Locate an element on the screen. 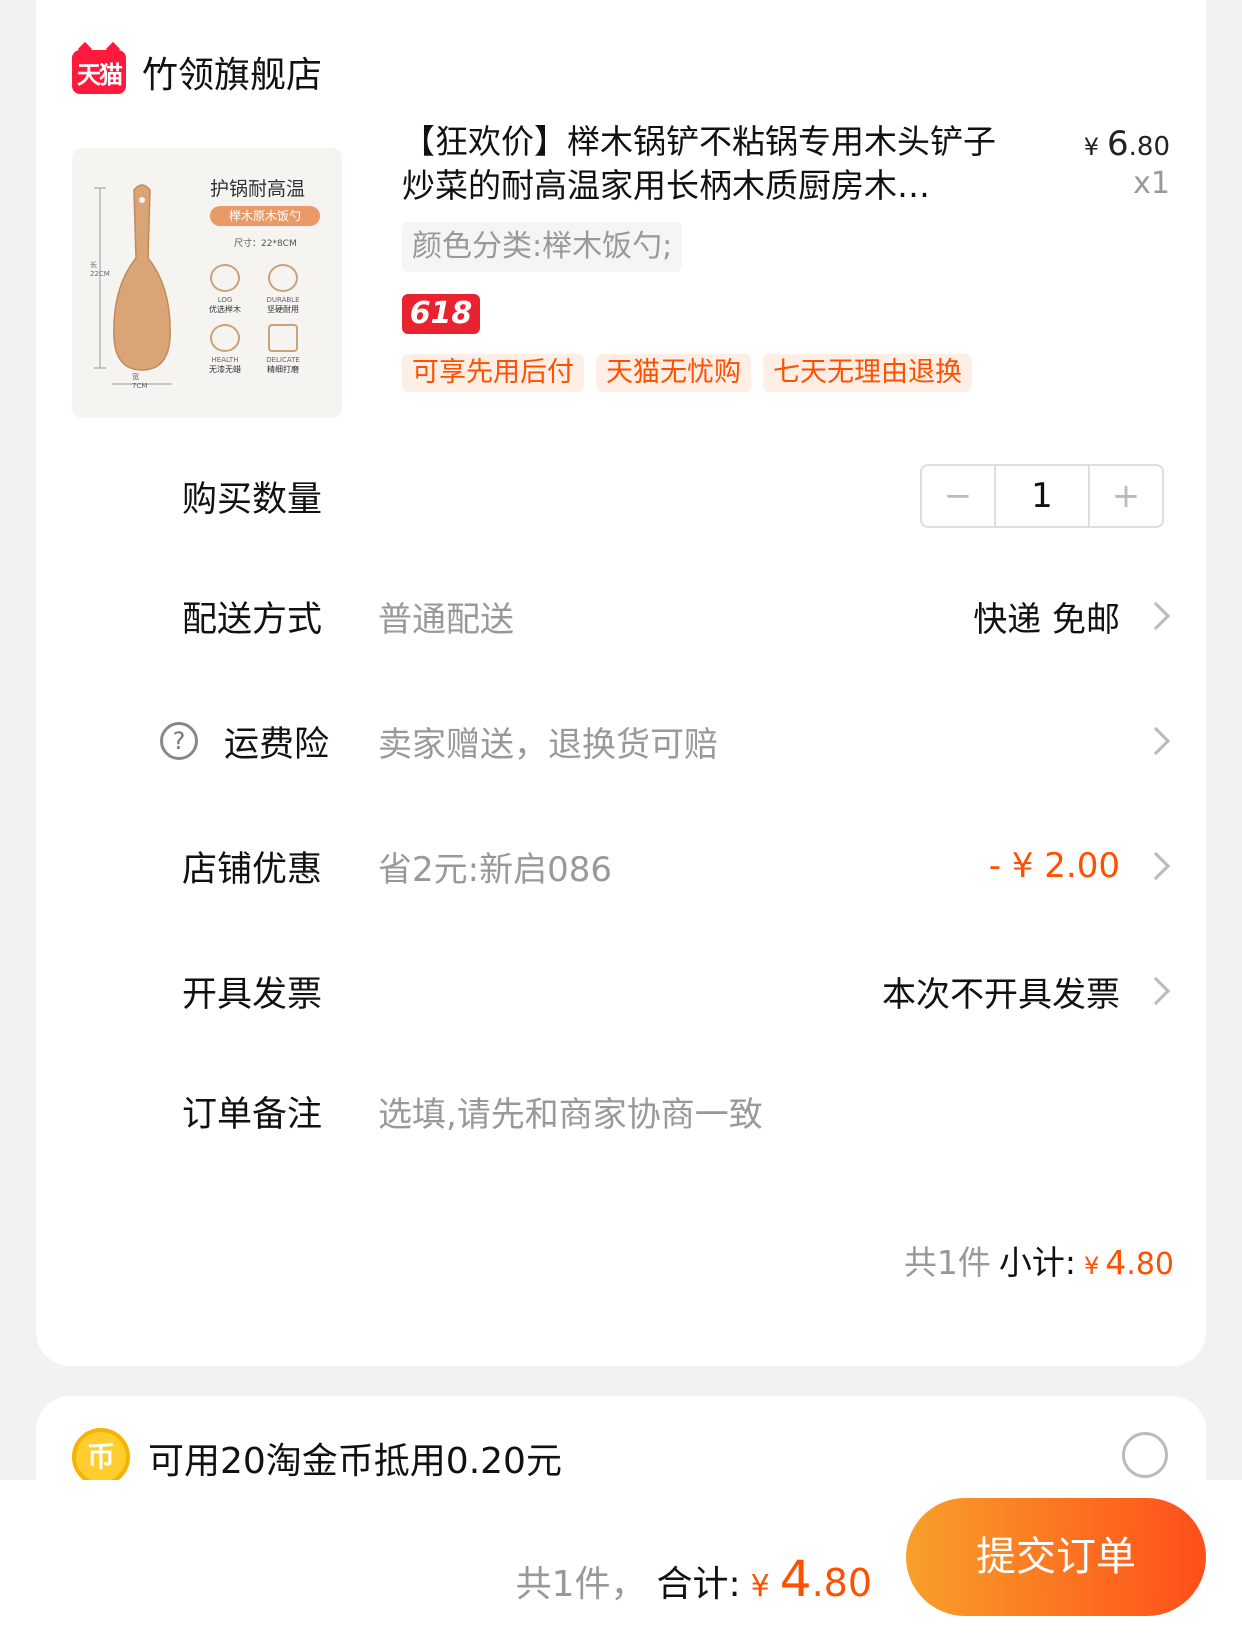 The height and width of the screenshot is (1640, 1242). insurance-label: 运费险 is located at coordinates (277, 744).